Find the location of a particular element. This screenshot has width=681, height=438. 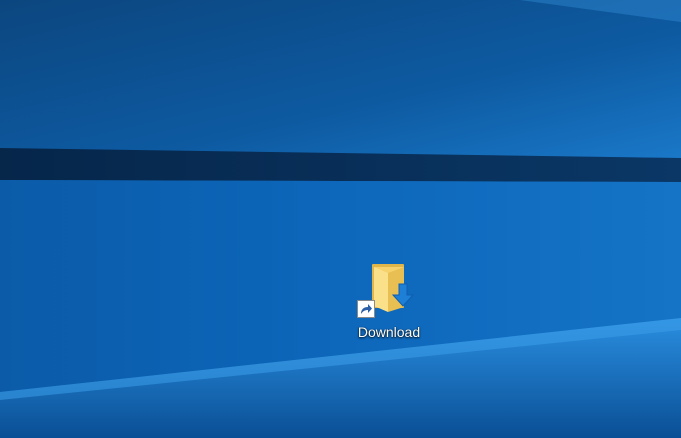

shortcut-label: Download is located at coordinates (389, 332).